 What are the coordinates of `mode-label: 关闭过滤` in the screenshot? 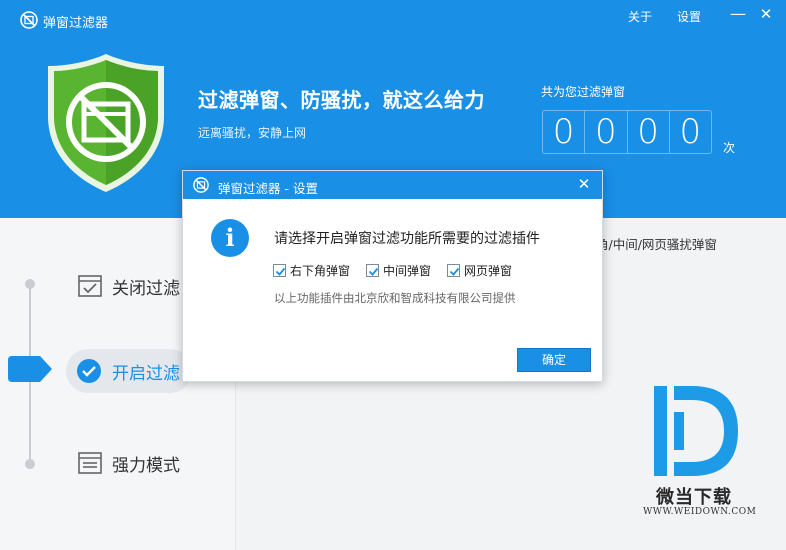 It's located at (146, 288).